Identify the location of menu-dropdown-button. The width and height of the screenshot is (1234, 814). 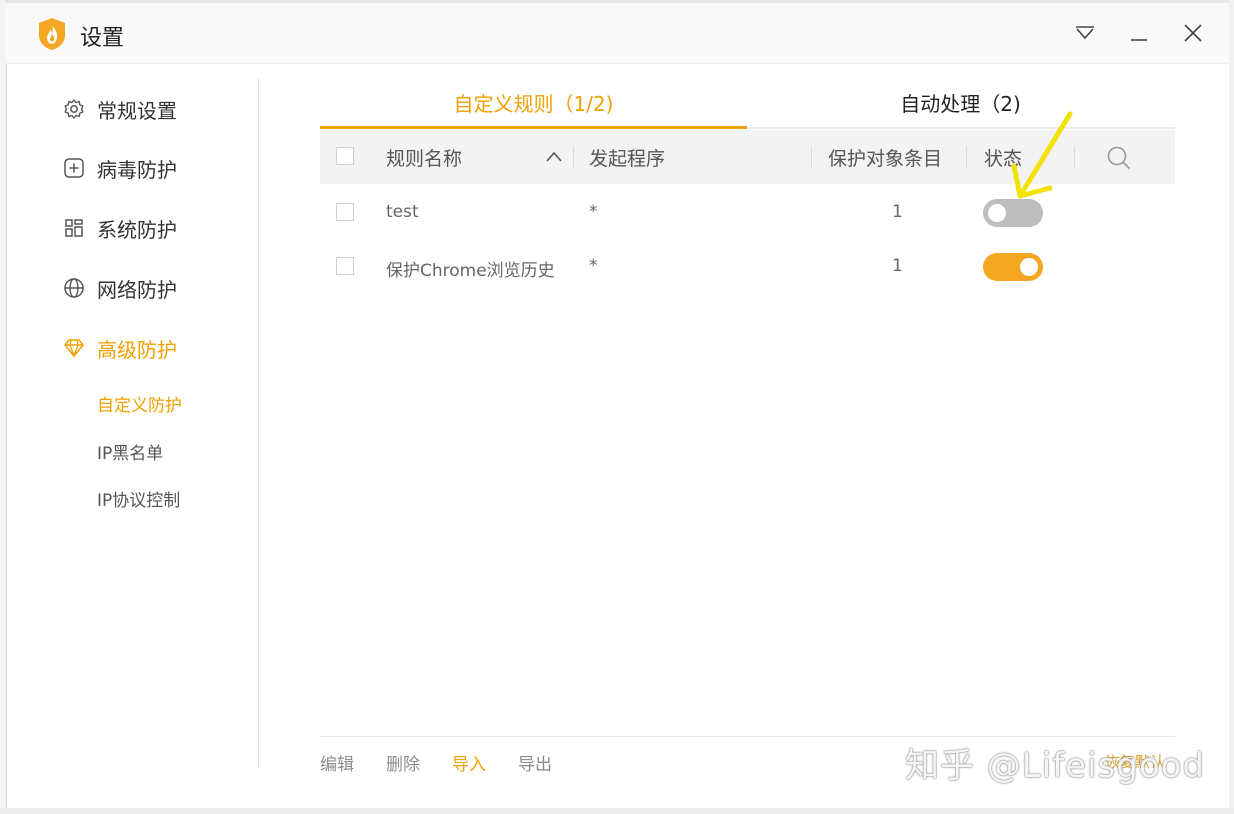
(1085, 33).